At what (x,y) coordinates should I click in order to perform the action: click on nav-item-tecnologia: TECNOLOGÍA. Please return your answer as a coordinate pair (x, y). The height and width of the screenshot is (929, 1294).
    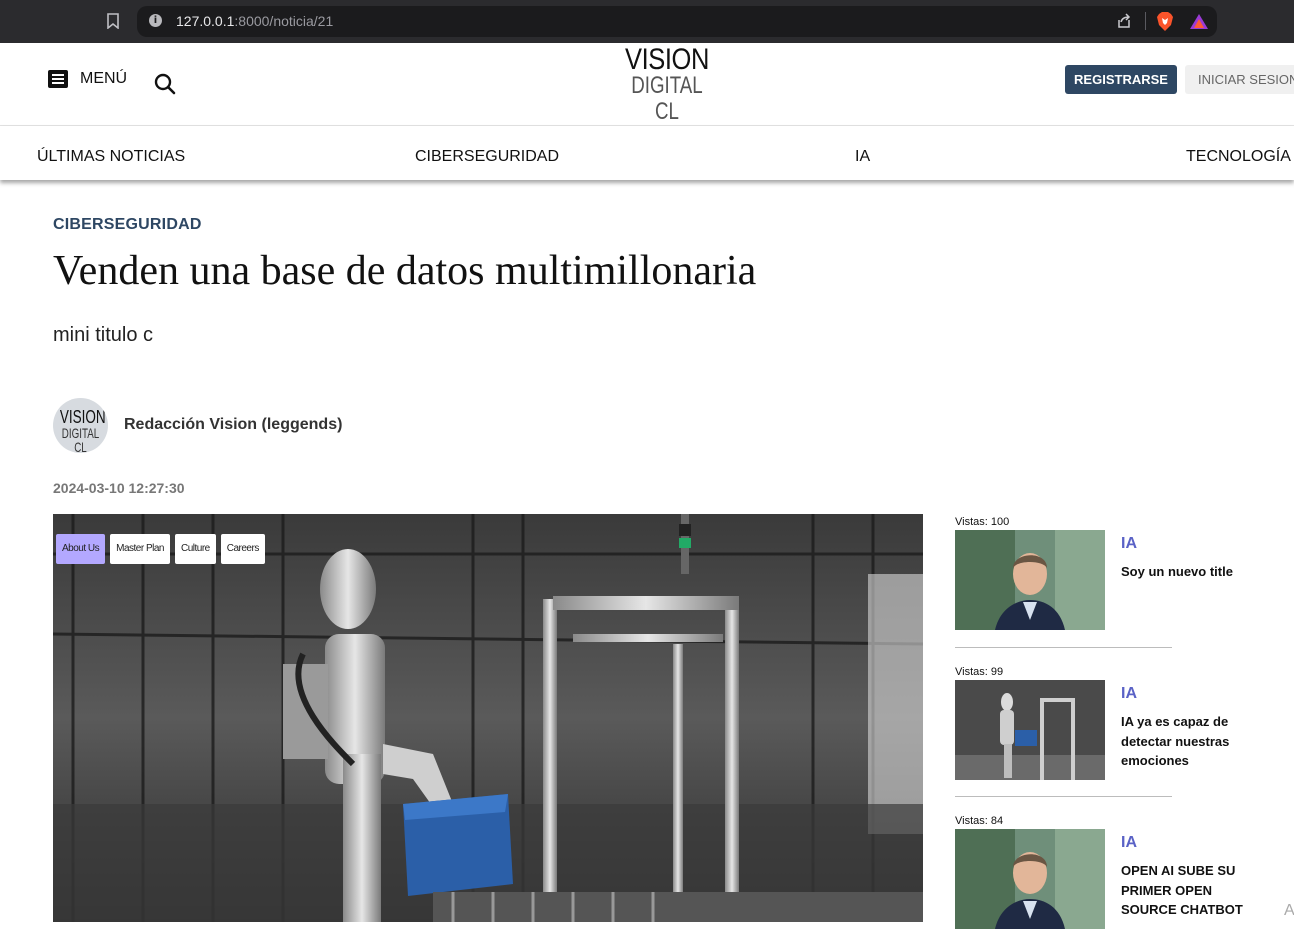
    Looking at the image, I should click on (1238, 157).